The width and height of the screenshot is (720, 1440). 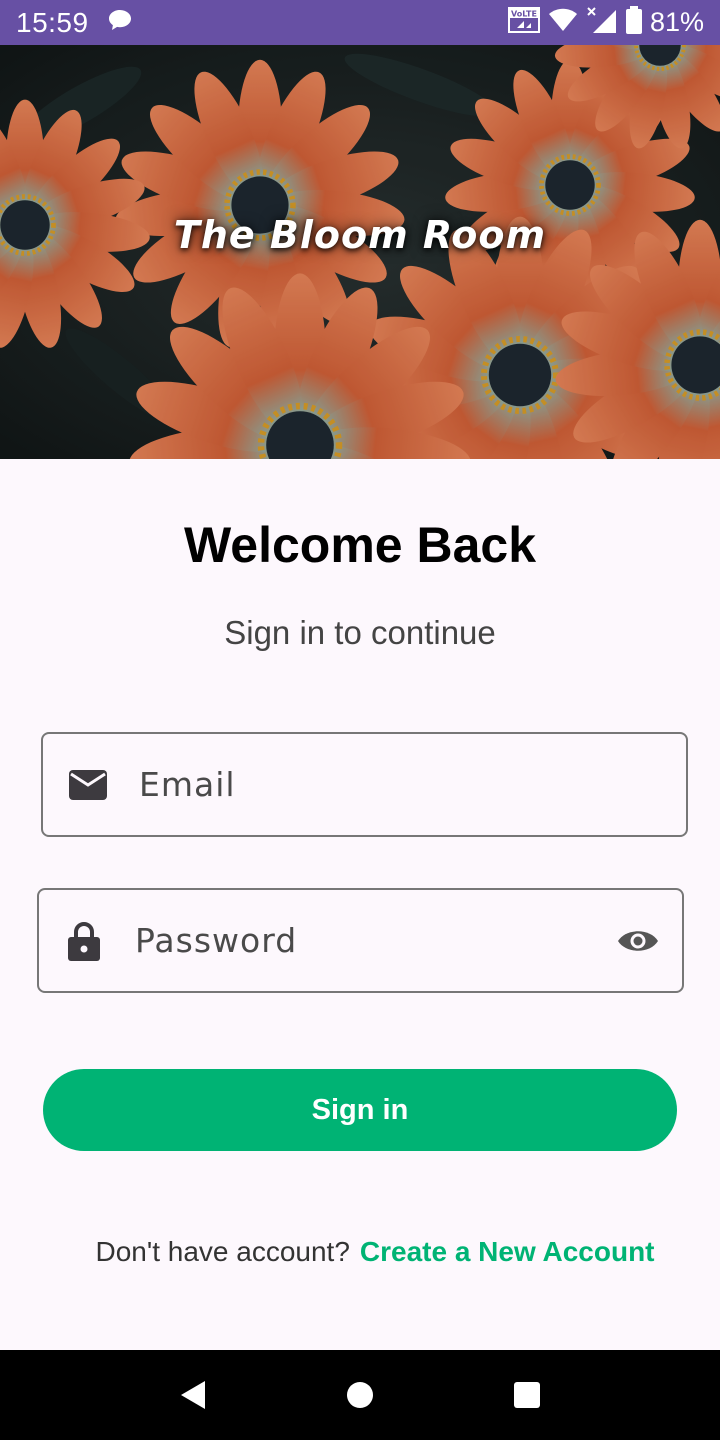 I want to click on signup-prompt: Don't have account? Create a New Account, so click(x=360, y=1252).